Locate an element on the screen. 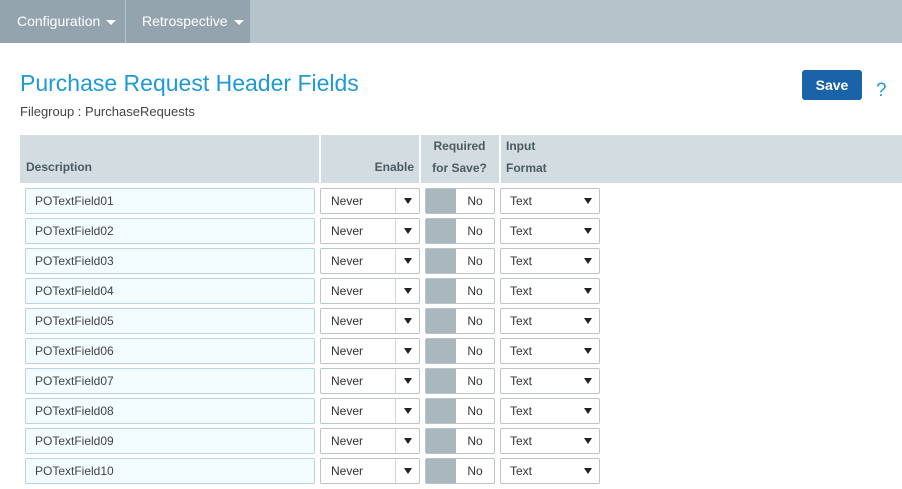 This screenshot has width=902, height=489. column-header-required: Required for Save? is located at coordinates (459, 157).